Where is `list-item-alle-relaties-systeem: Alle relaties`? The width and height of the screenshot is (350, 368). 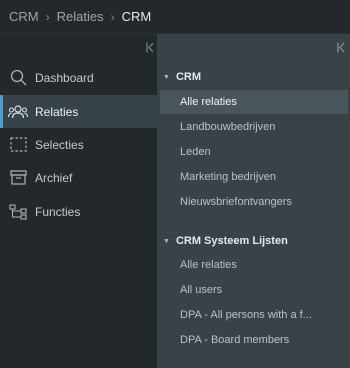 list-item-alle-relaties-systeem: Alle relaties is located at coordinates (254, 265).